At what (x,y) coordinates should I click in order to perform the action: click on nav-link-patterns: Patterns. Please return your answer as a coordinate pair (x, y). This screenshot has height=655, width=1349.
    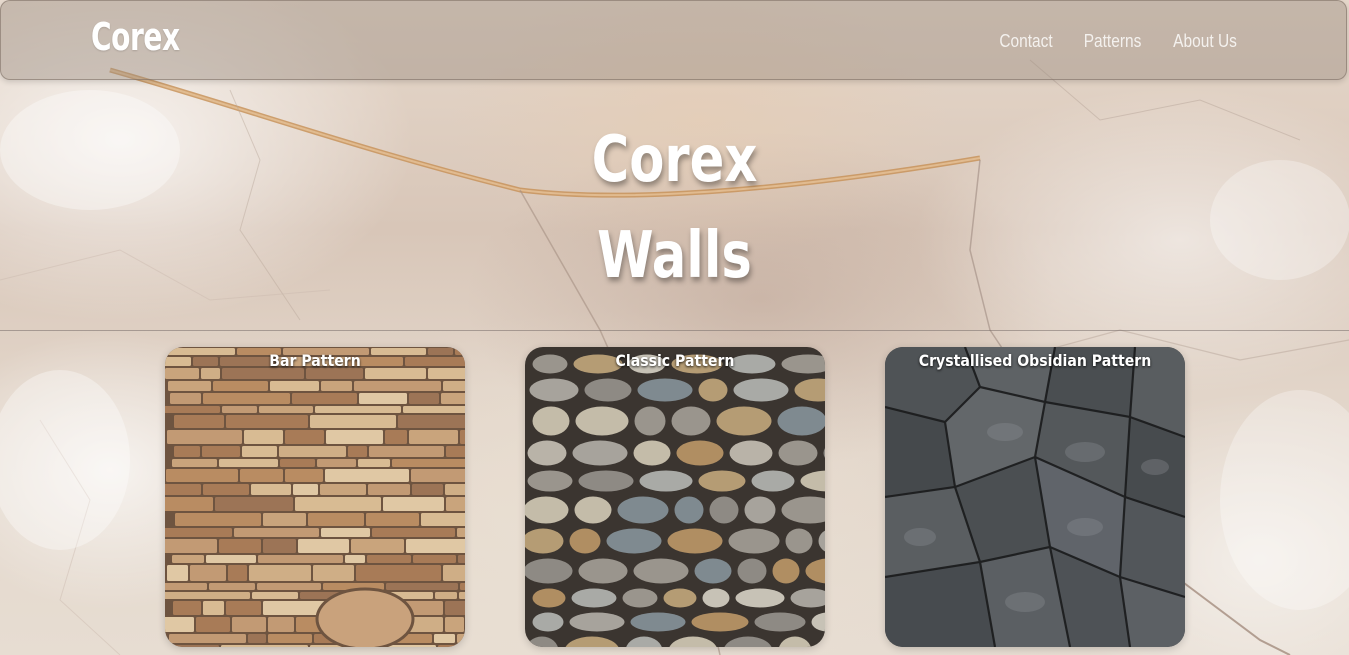
    Looking at the image, I should click on (1113, 41).